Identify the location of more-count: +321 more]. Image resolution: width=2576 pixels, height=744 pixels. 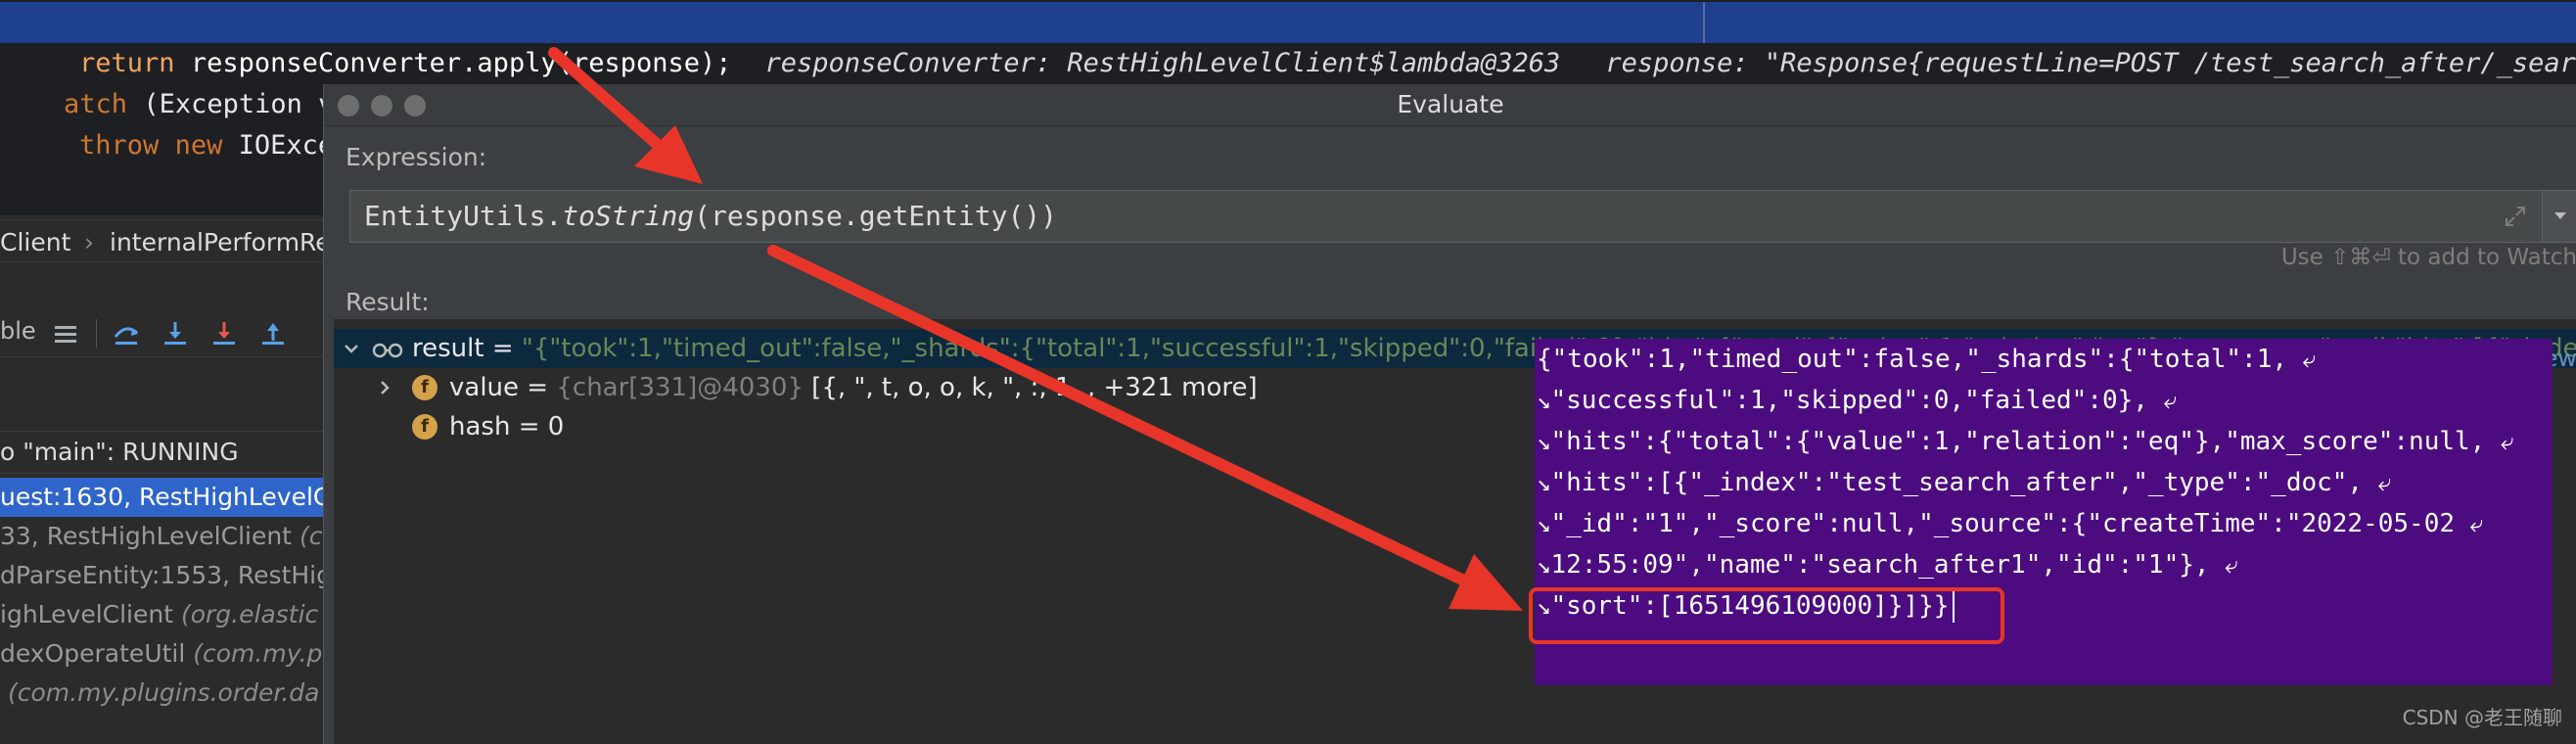
(1176, 387).